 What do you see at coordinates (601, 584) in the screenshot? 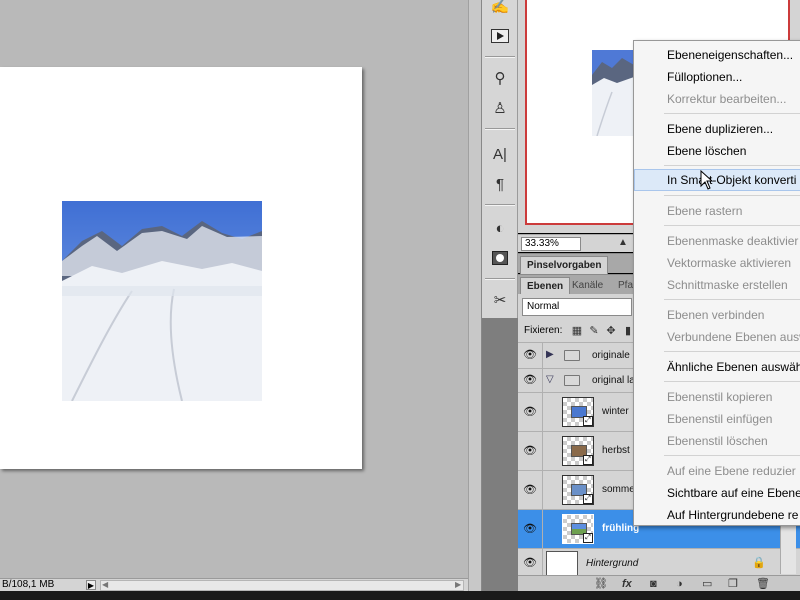
I see `link-icon: ⛓` at bounding box center [601, 584].